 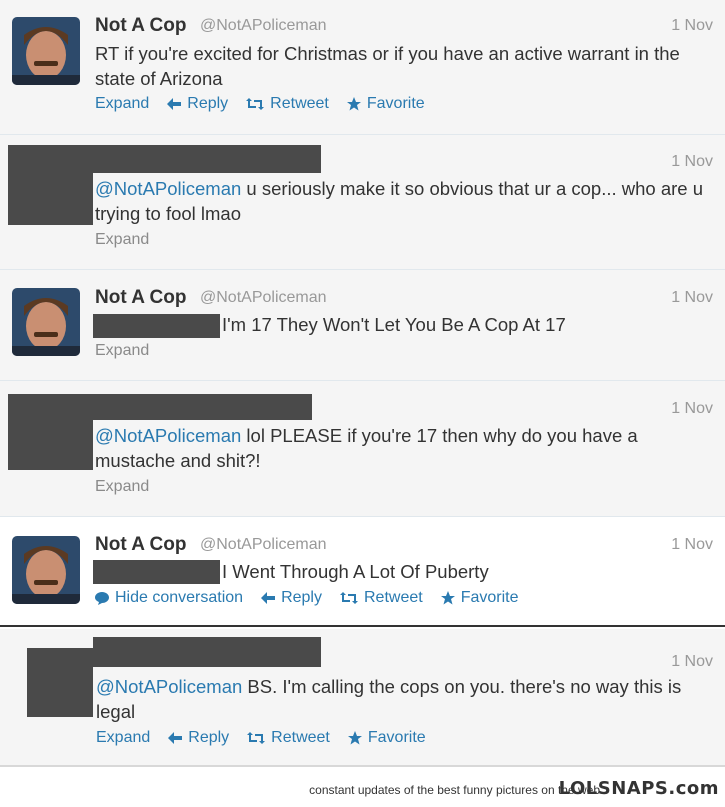 What do you see at coordinates (102, 598) in the screenshot?
I see `speech-bubble-icon` at bounding box center [102, 598].